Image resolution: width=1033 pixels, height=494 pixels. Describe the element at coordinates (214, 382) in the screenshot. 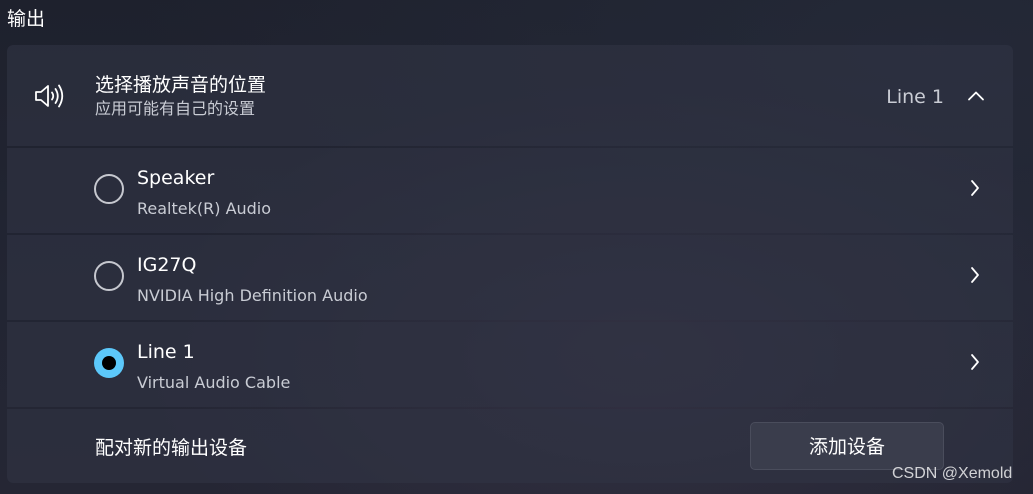

I see `device-description: Virtual Audio Cable` at that location.